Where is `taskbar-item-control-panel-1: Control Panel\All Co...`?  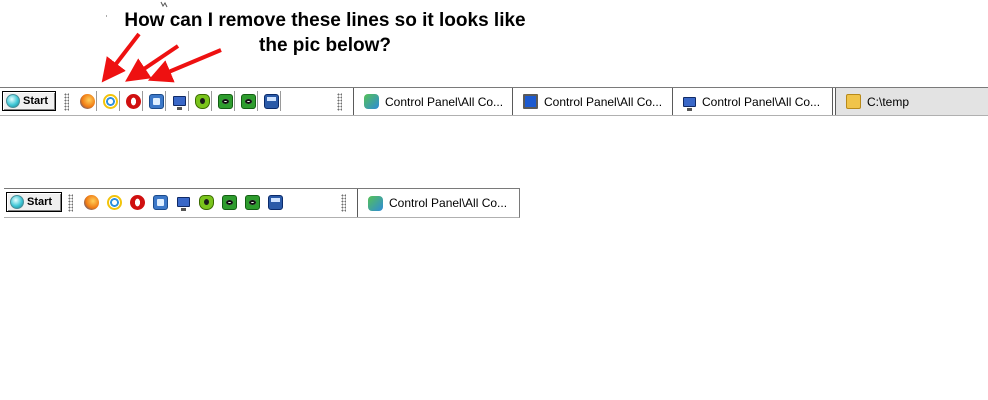 taskbar-item-control-panel-1: Control Panel\All Co... is located at coordinates (433, 101).